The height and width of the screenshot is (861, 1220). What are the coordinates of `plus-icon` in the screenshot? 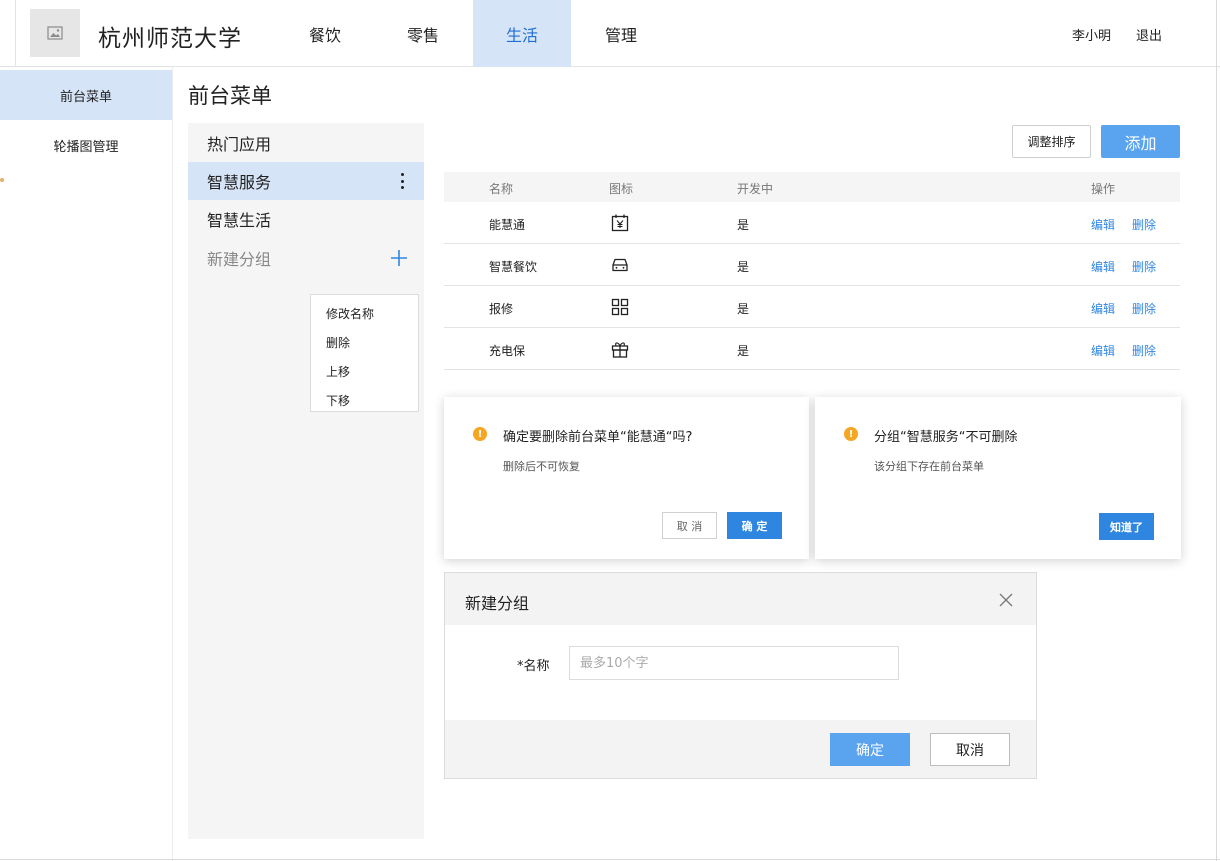 It's located at (399, 258).